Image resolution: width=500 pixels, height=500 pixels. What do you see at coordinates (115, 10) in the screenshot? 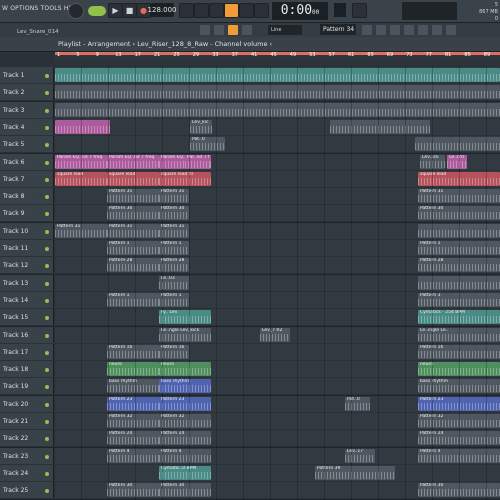
I see `play-button: ▶` at bounding box center [115, 10].